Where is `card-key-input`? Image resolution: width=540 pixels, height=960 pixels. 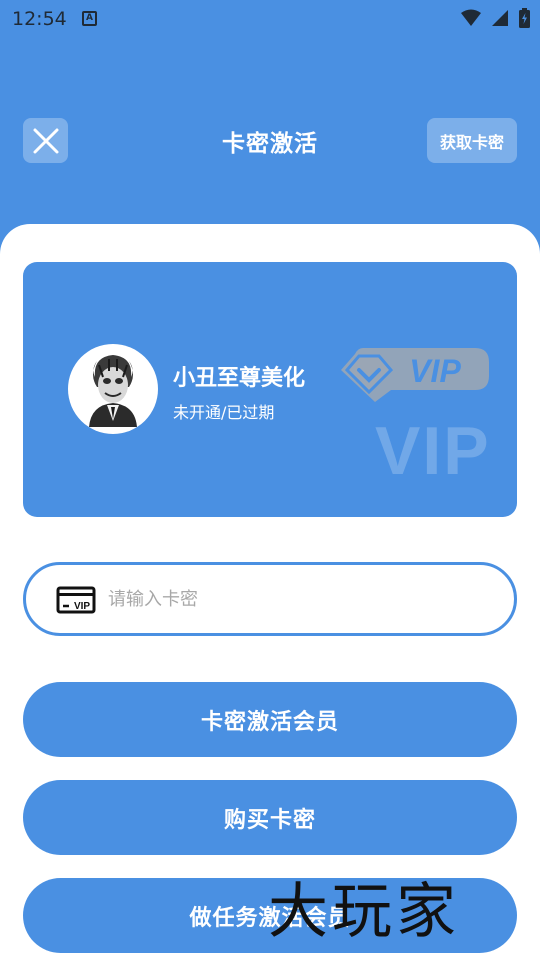
card-key-input is located at coordinates (298, 599).